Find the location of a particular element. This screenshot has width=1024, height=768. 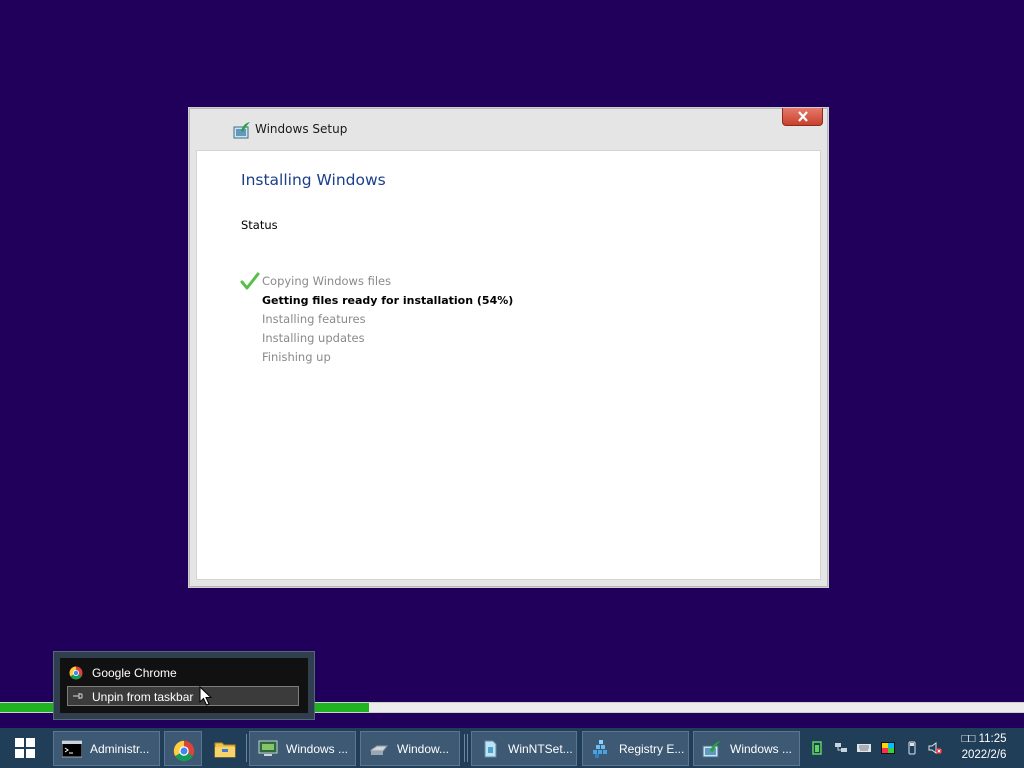

jump-list-app-item: Google Chrome is located at coordinates (184, 673).